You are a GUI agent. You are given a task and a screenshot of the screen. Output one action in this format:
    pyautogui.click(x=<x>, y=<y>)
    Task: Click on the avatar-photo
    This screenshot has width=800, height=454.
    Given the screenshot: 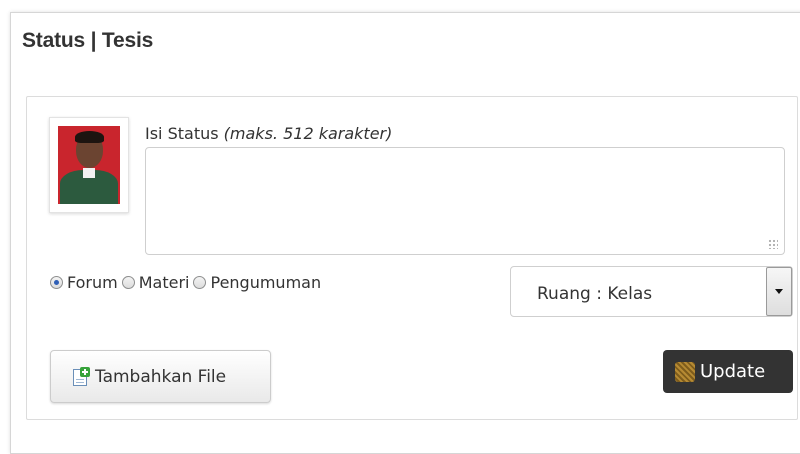 What is the action you would take?
    pyautogui.click(x=89, y=165)
    